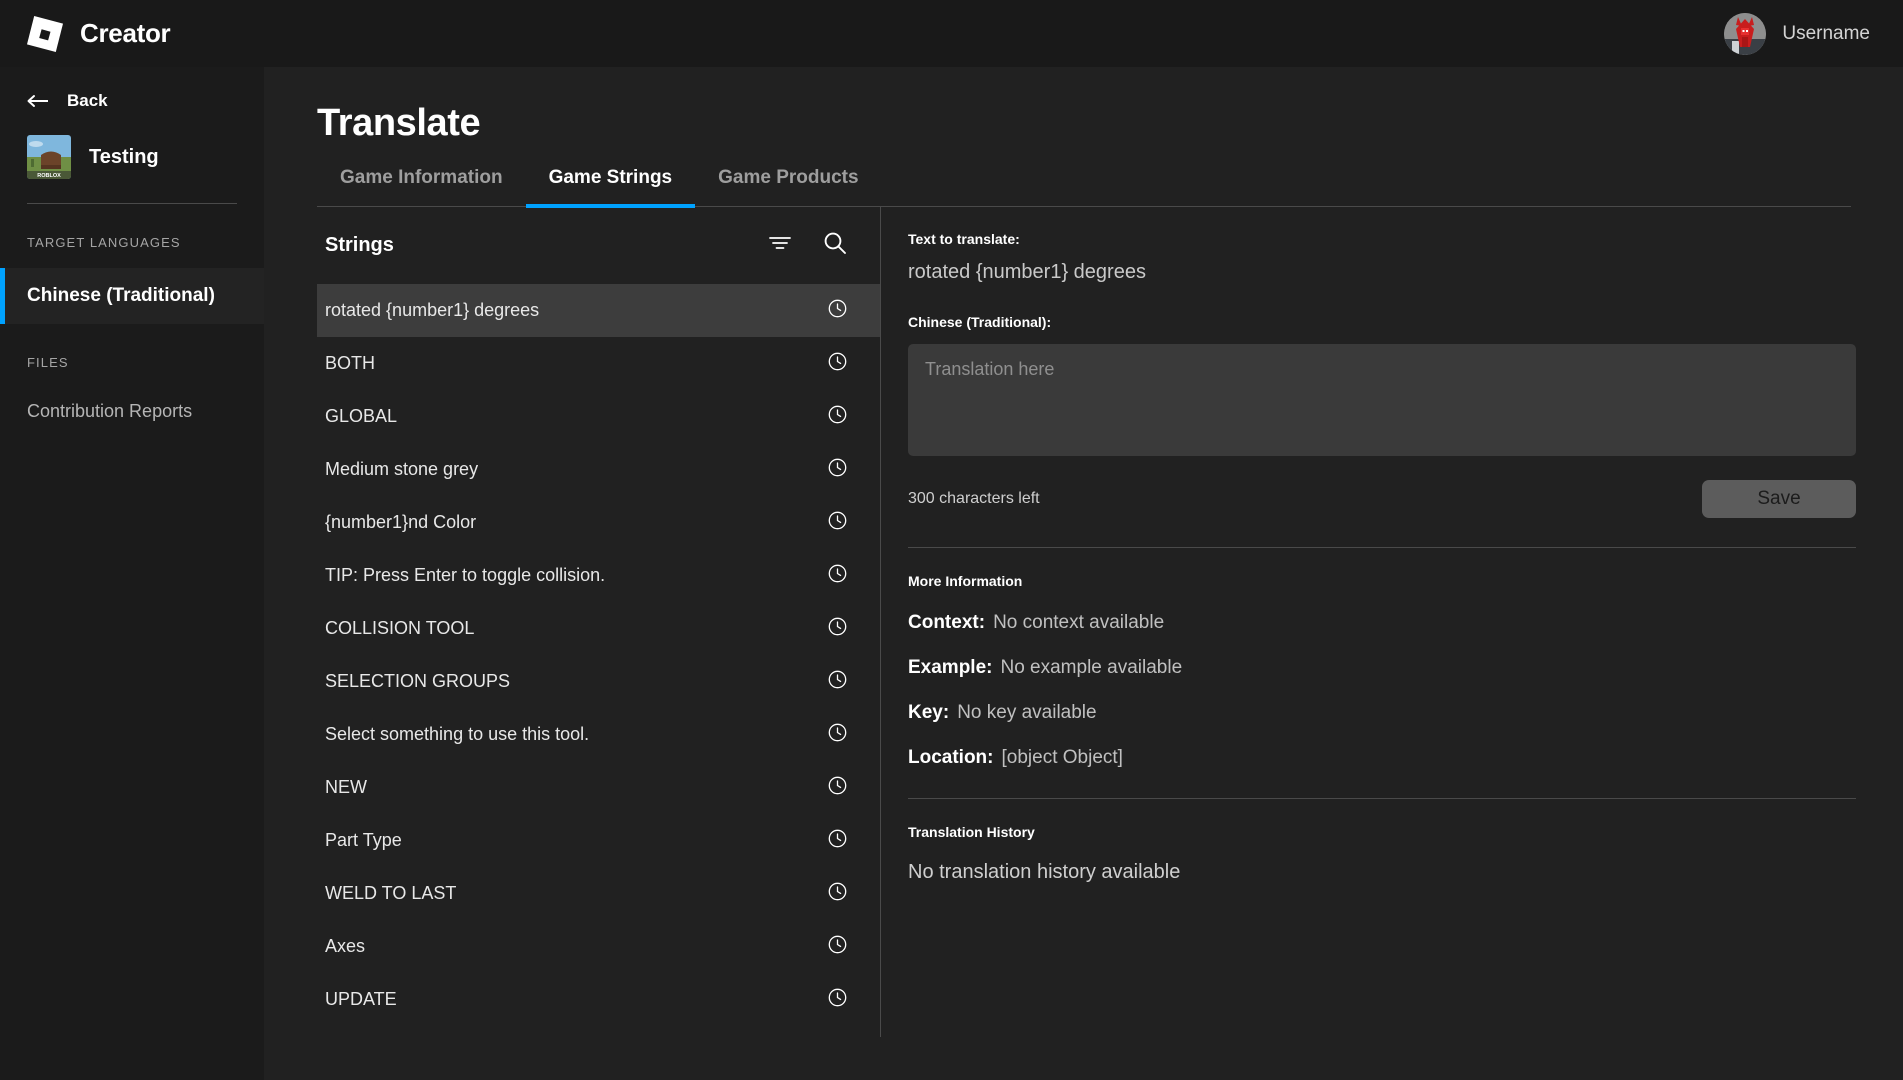  I want to click on arrow-left-icon, so click(37, 101).